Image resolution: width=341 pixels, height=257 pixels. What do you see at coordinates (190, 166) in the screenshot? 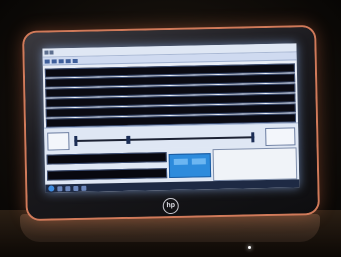
I see `highlight-box` at bounding box center [190, 166].